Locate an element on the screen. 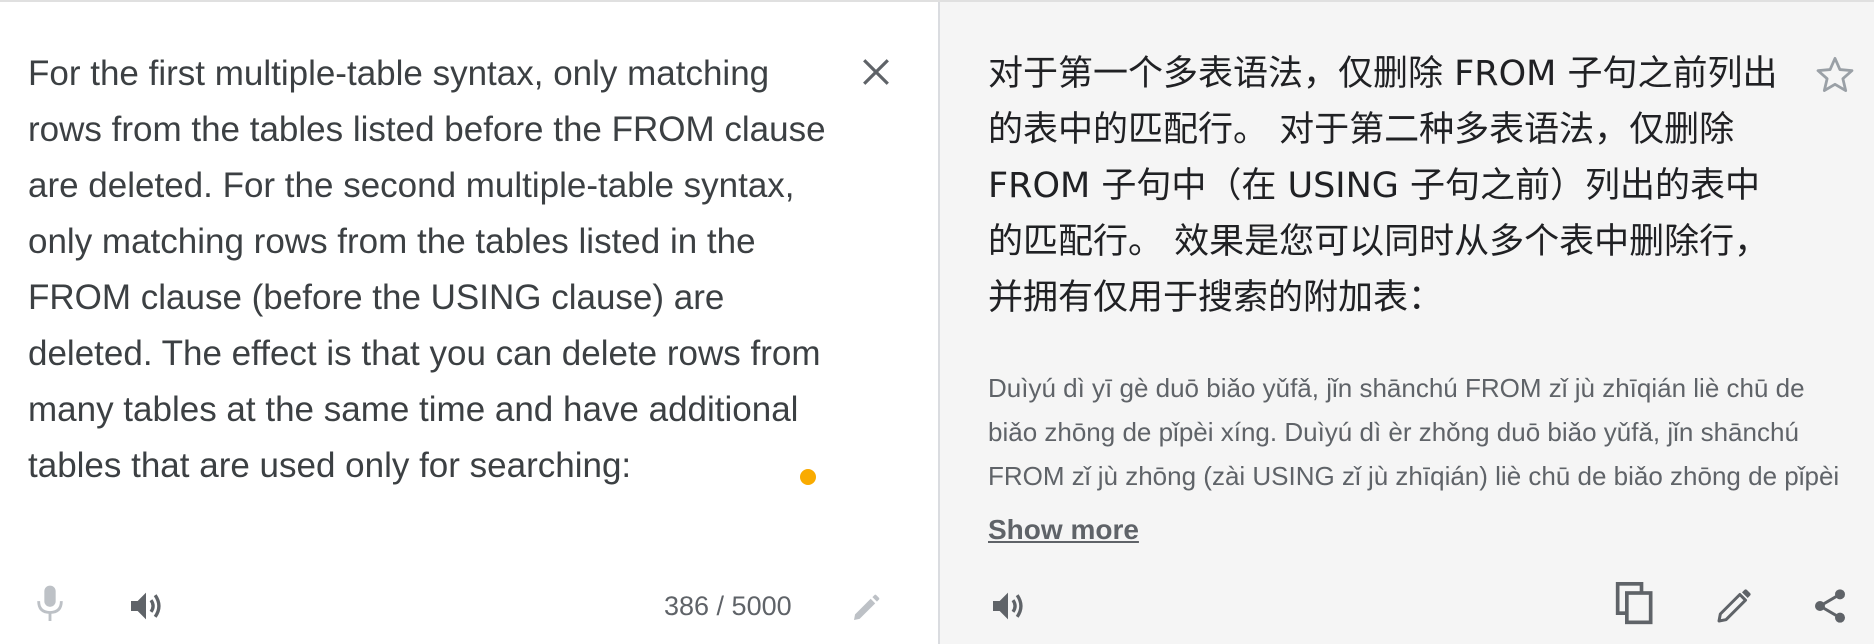 This screenshot has height=644, width=1874. handwriting-button is located at coordinates (866, 608).